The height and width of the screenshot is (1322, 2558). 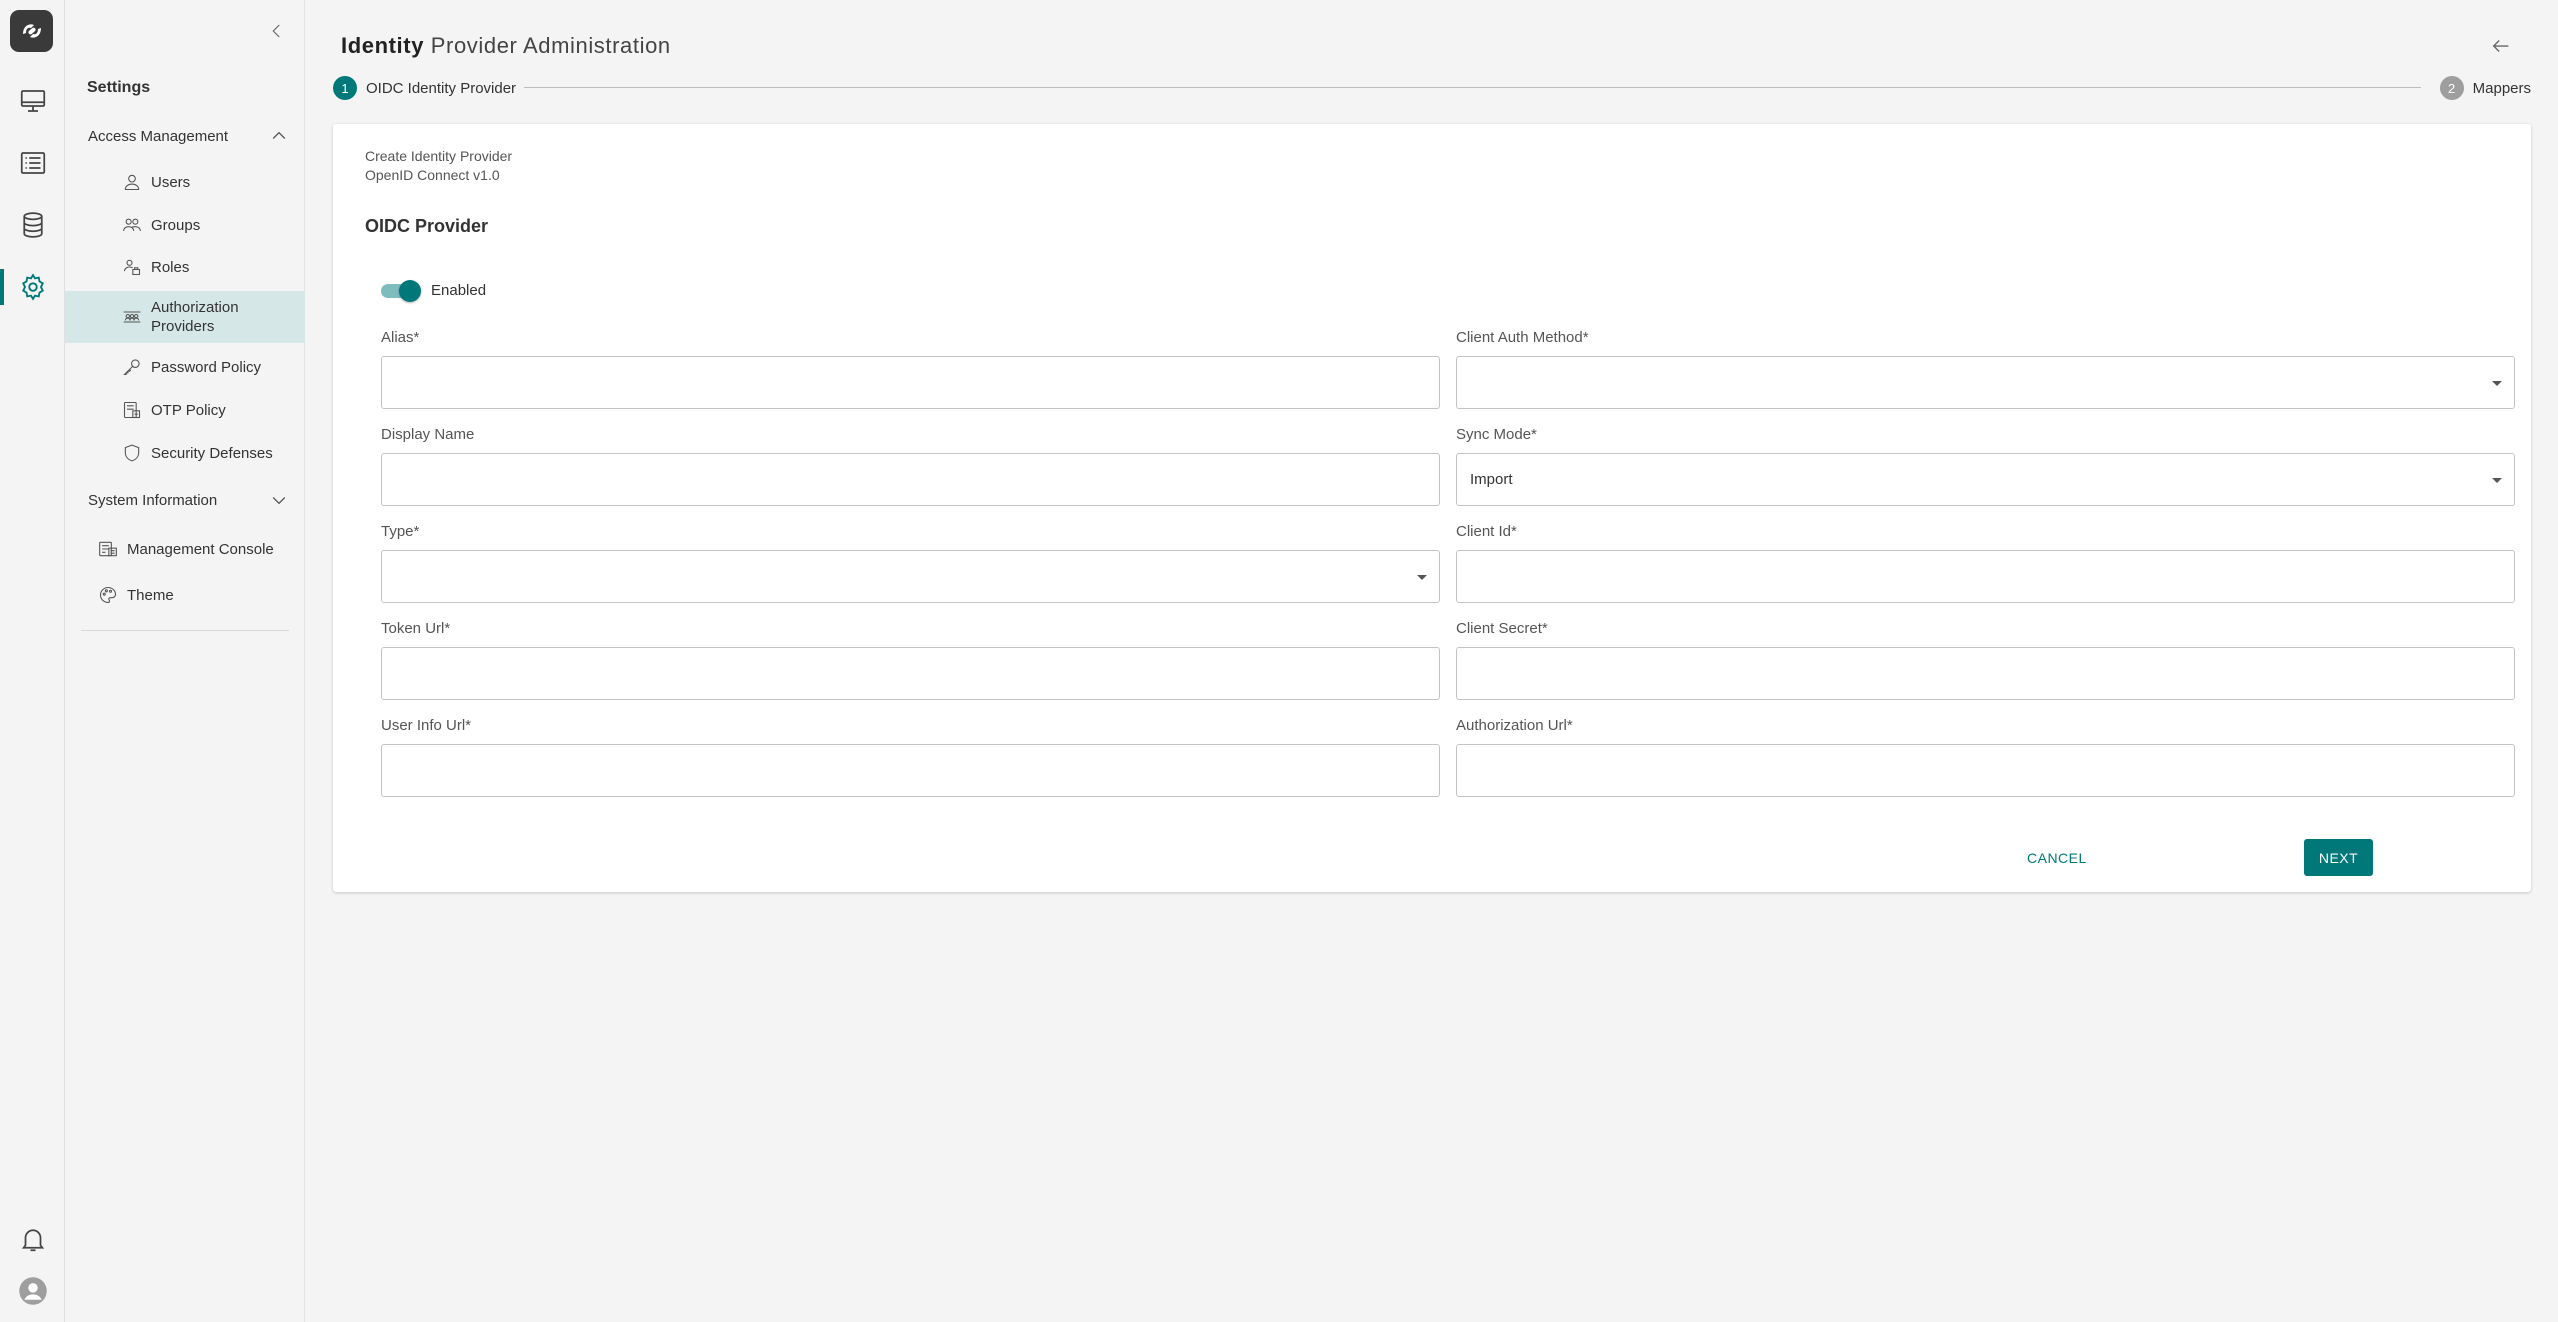 I want to click on alias-input, so click(x=910, y=382).